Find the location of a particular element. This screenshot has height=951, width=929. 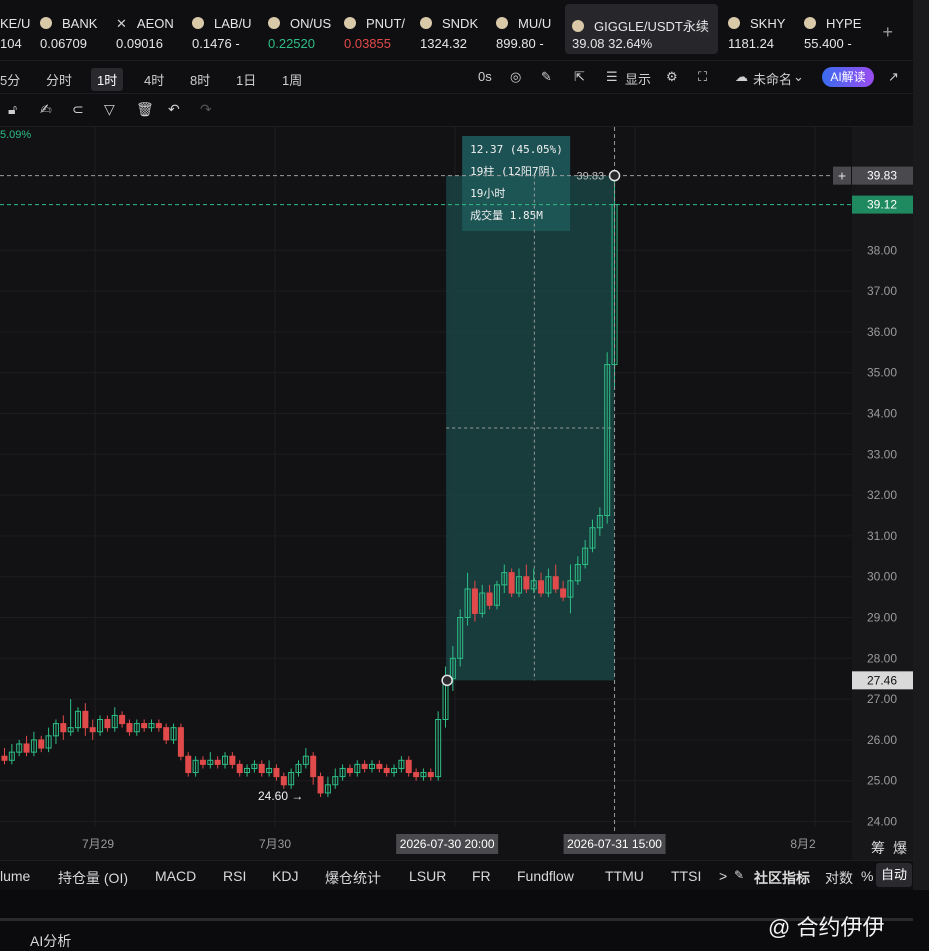

ind-fr: FR is located at coordinates (481, 876).